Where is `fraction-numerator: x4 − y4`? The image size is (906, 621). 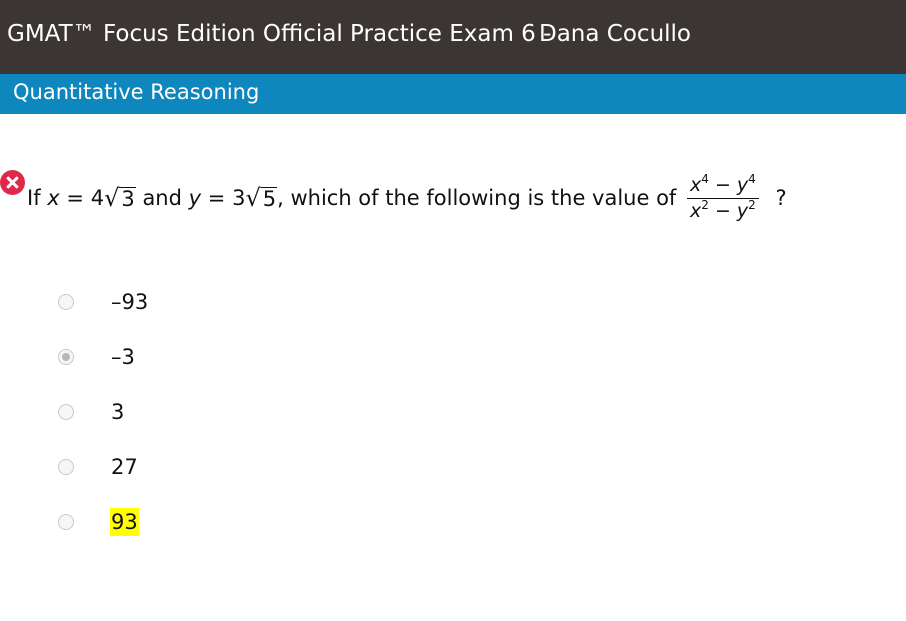
fraction-numerator: x4 − y4 is located at coordinates (723, 185).